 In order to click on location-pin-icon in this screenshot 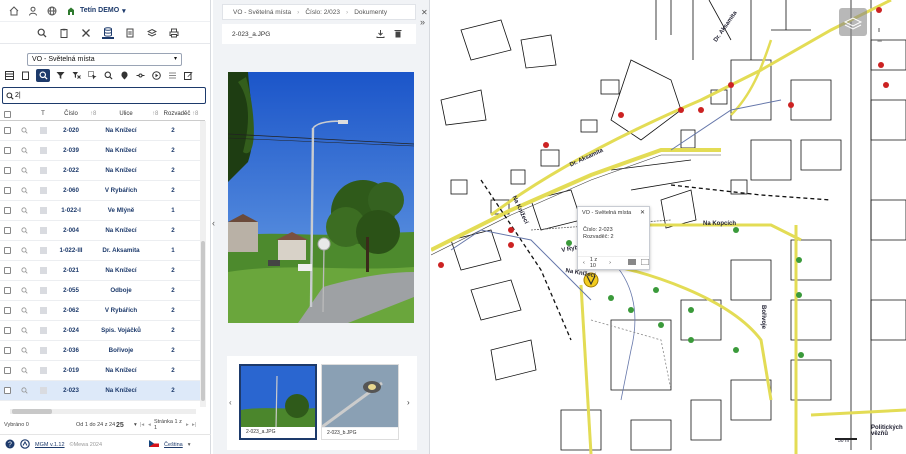, I will do `click(124, 75)`.